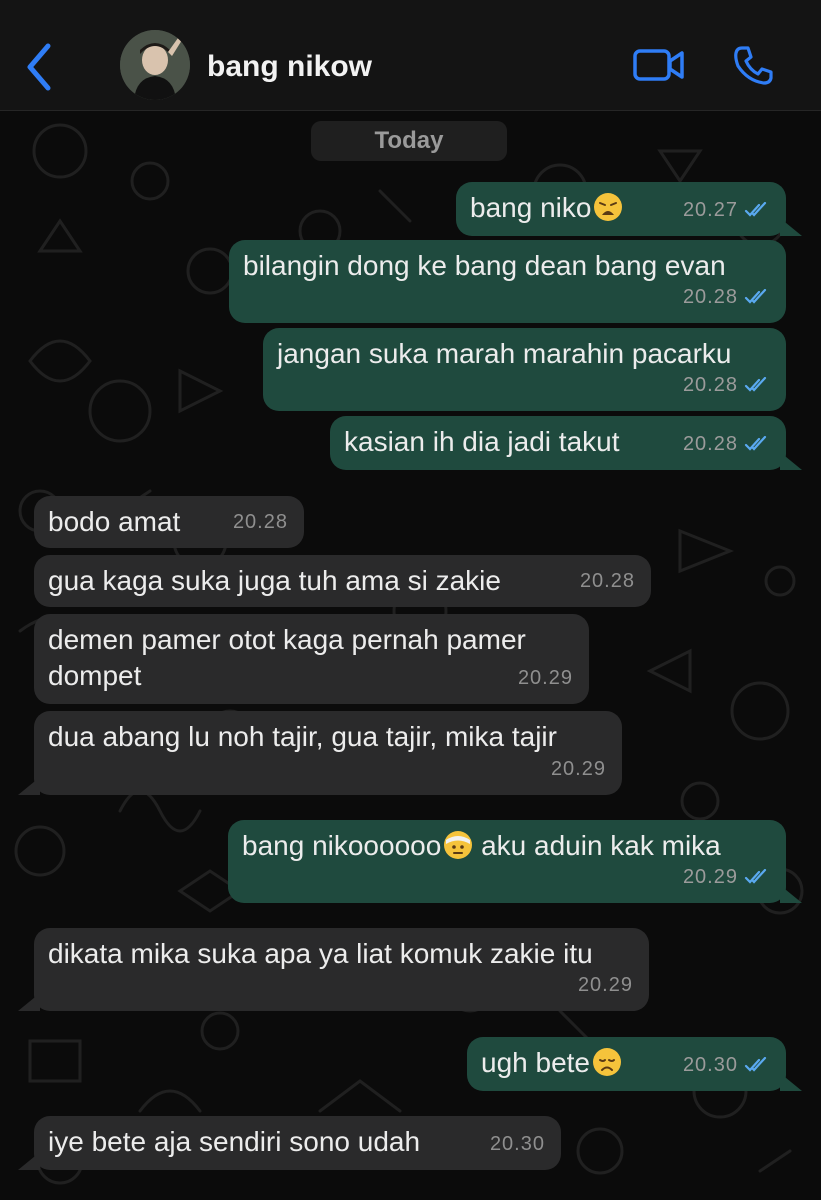 The height and width of the screenshot is (1200, 821). I want to click on incoming-message: iye bete aja sendiri sono udah 20.30, so click(289, 1143).